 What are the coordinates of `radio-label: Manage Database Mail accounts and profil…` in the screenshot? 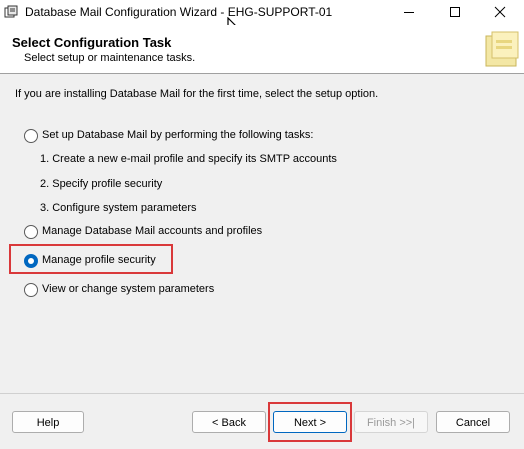 It's located at (152, 231).